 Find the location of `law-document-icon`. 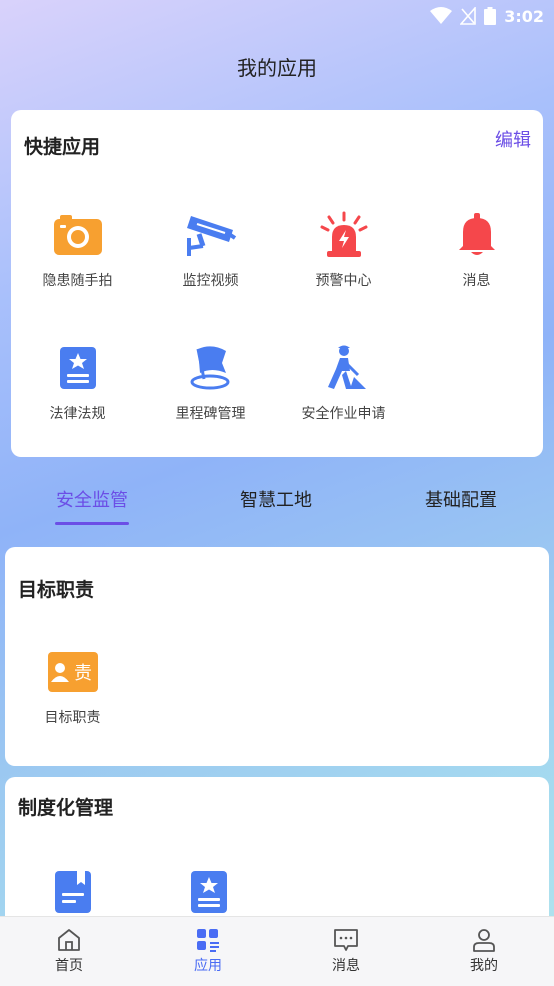

law-document-icon is located at coordinates (78, 368).